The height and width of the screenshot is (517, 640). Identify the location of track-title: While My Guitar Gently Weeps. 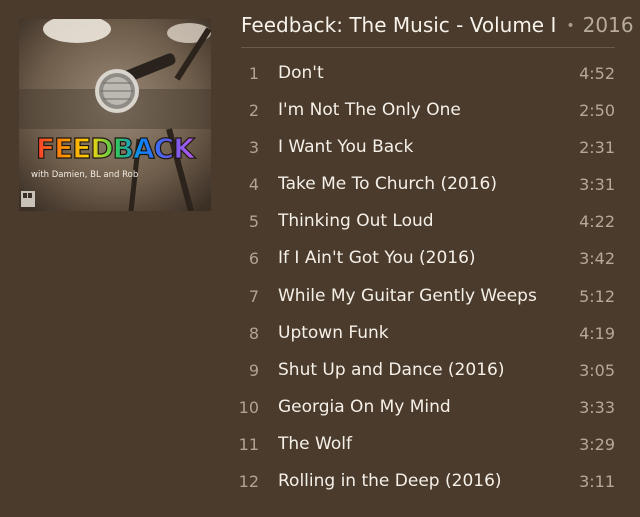
(407, 295).